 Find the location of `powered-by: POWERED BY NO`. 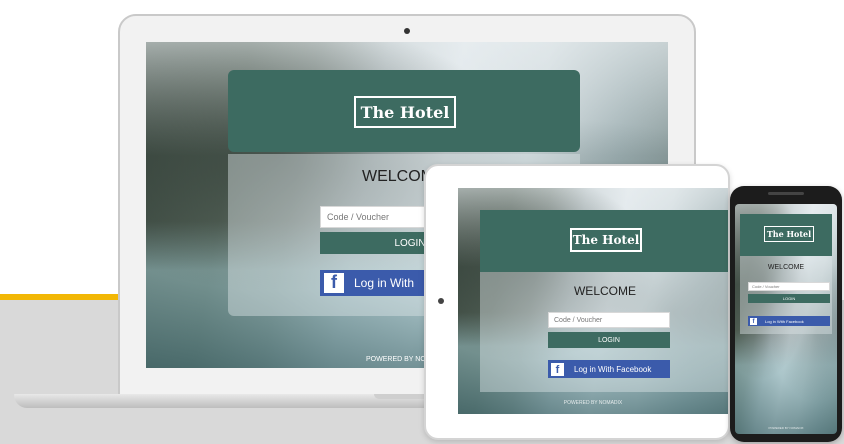

powered-by: POWERED BY NO is located at coordinates (396, 359).